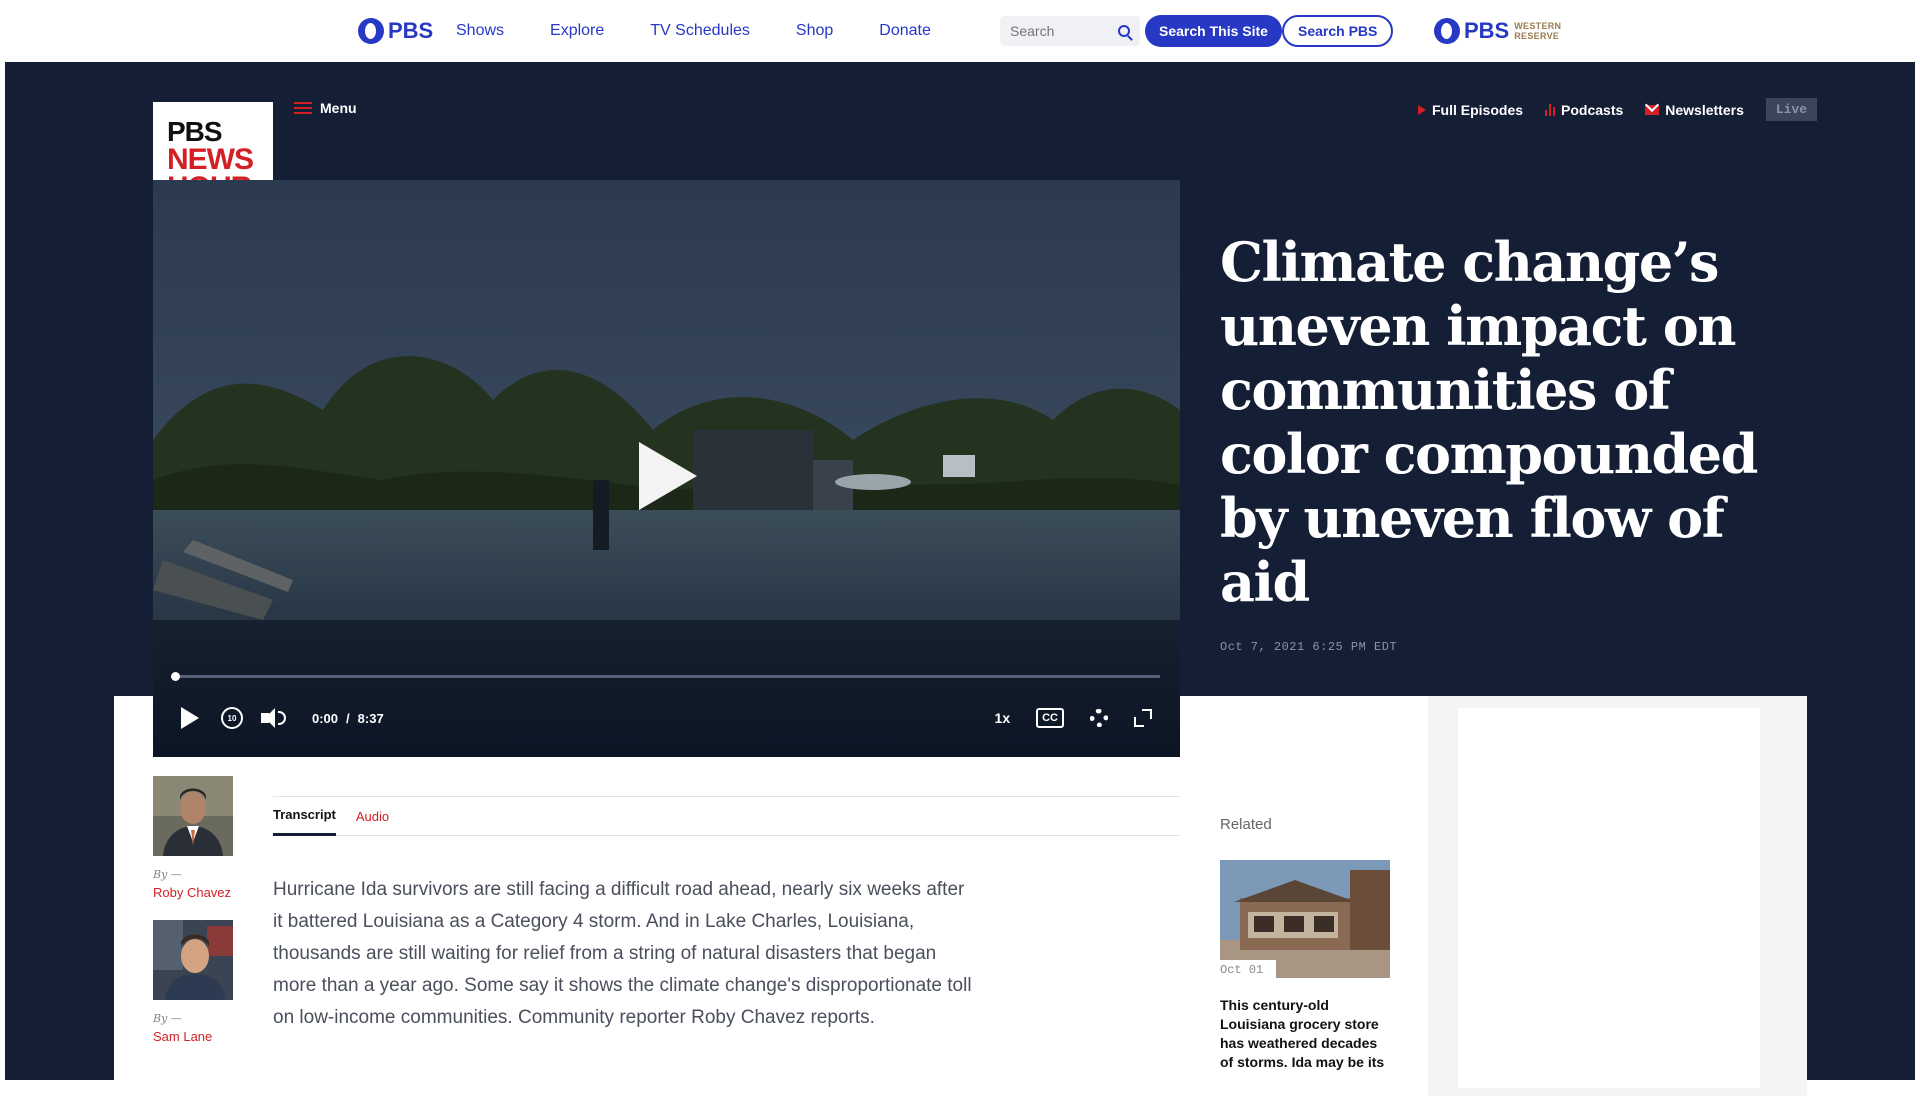 The width and height of the screenshot is (1920, 1096). What do you see at coordinates (1538, 31) in the screenshot?
I see `station-name: WESTERN RESERVE` at bounding box center [1538, 31].